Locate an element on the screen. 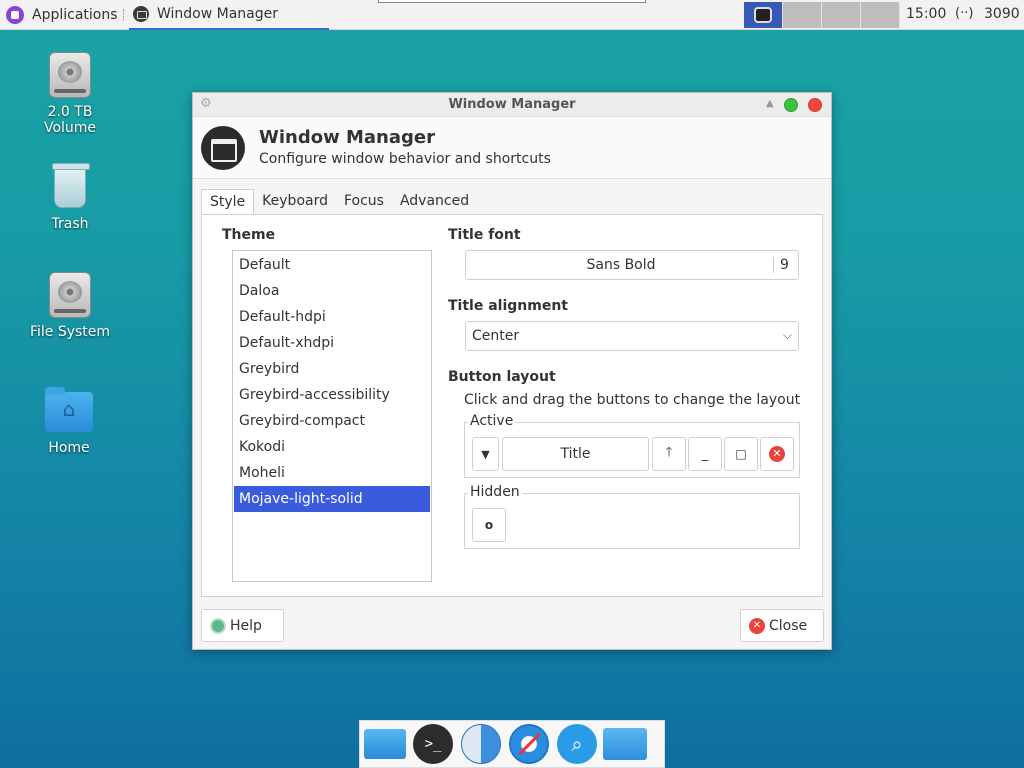 This screenshot has width=1024, height=768. dock-folder is located at coordinates (625, 744).